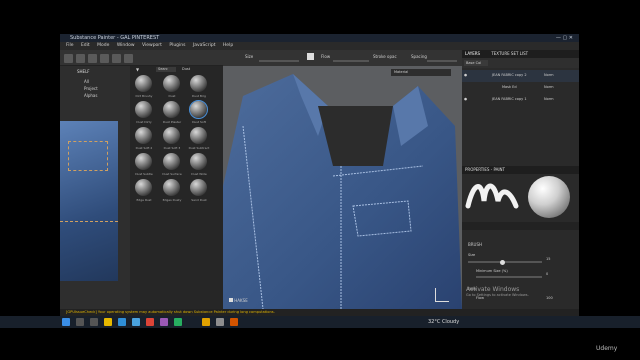 The height and width of the screenshot is (360, 640). What do you see at coordinates (509, 87) in the screenshot?
I see `layer-name: Mask Ed` at bounding box center [509, 87].